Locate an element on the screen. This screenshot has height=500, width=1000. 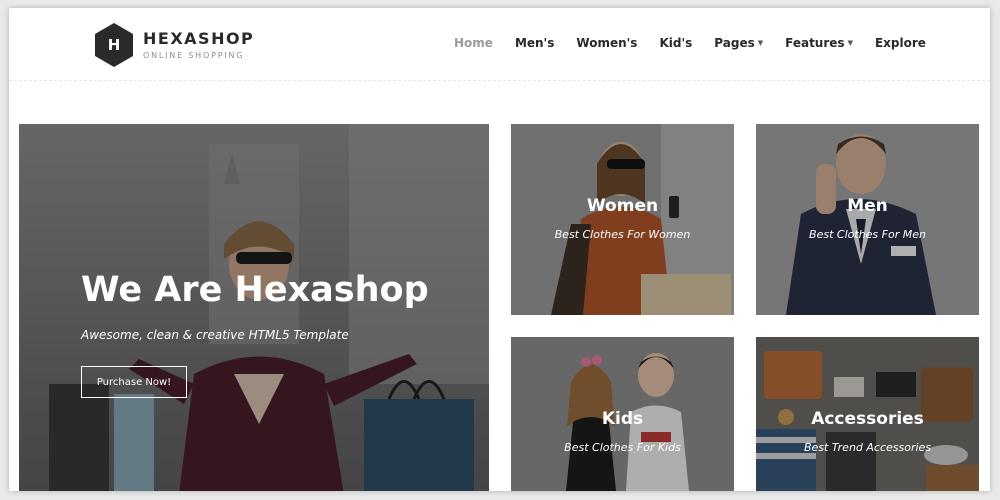
nav-home: Home is located at coordinates (473, 43).